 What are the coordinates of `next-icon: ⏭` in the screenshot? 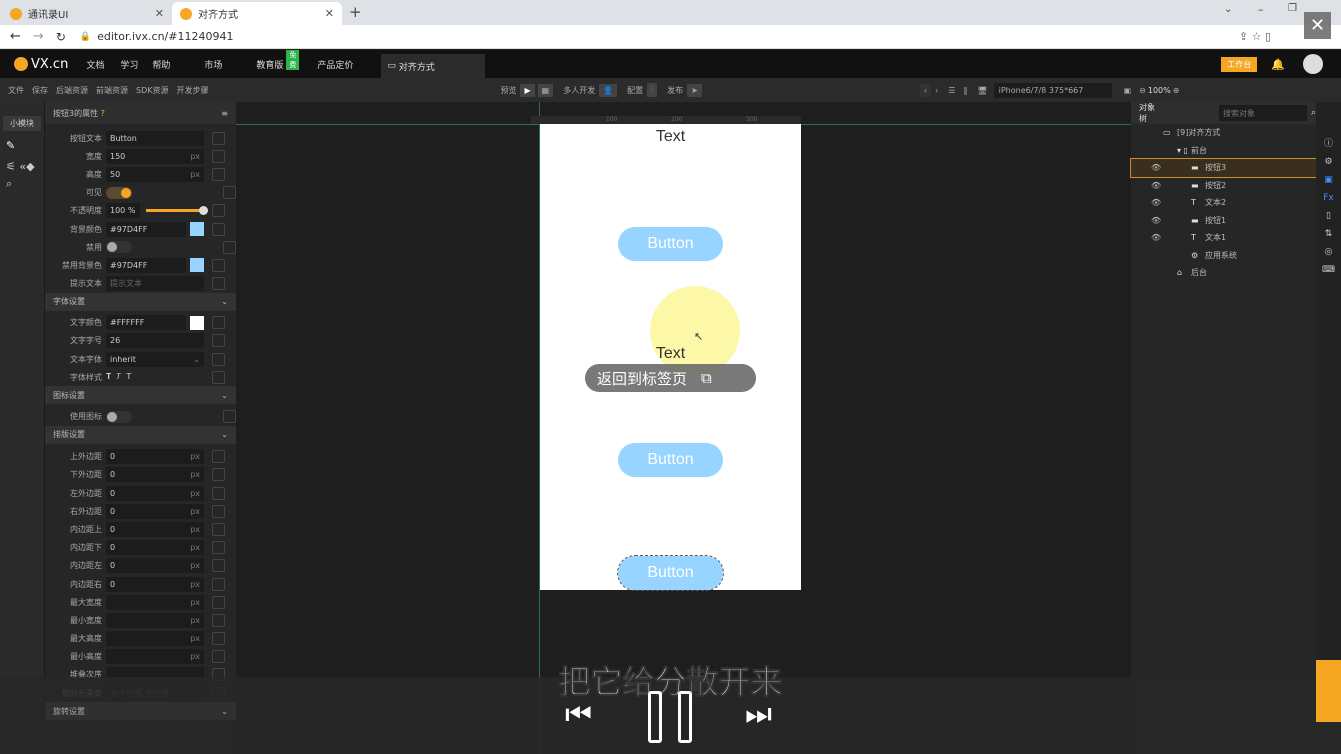 It's located at (758, 714).